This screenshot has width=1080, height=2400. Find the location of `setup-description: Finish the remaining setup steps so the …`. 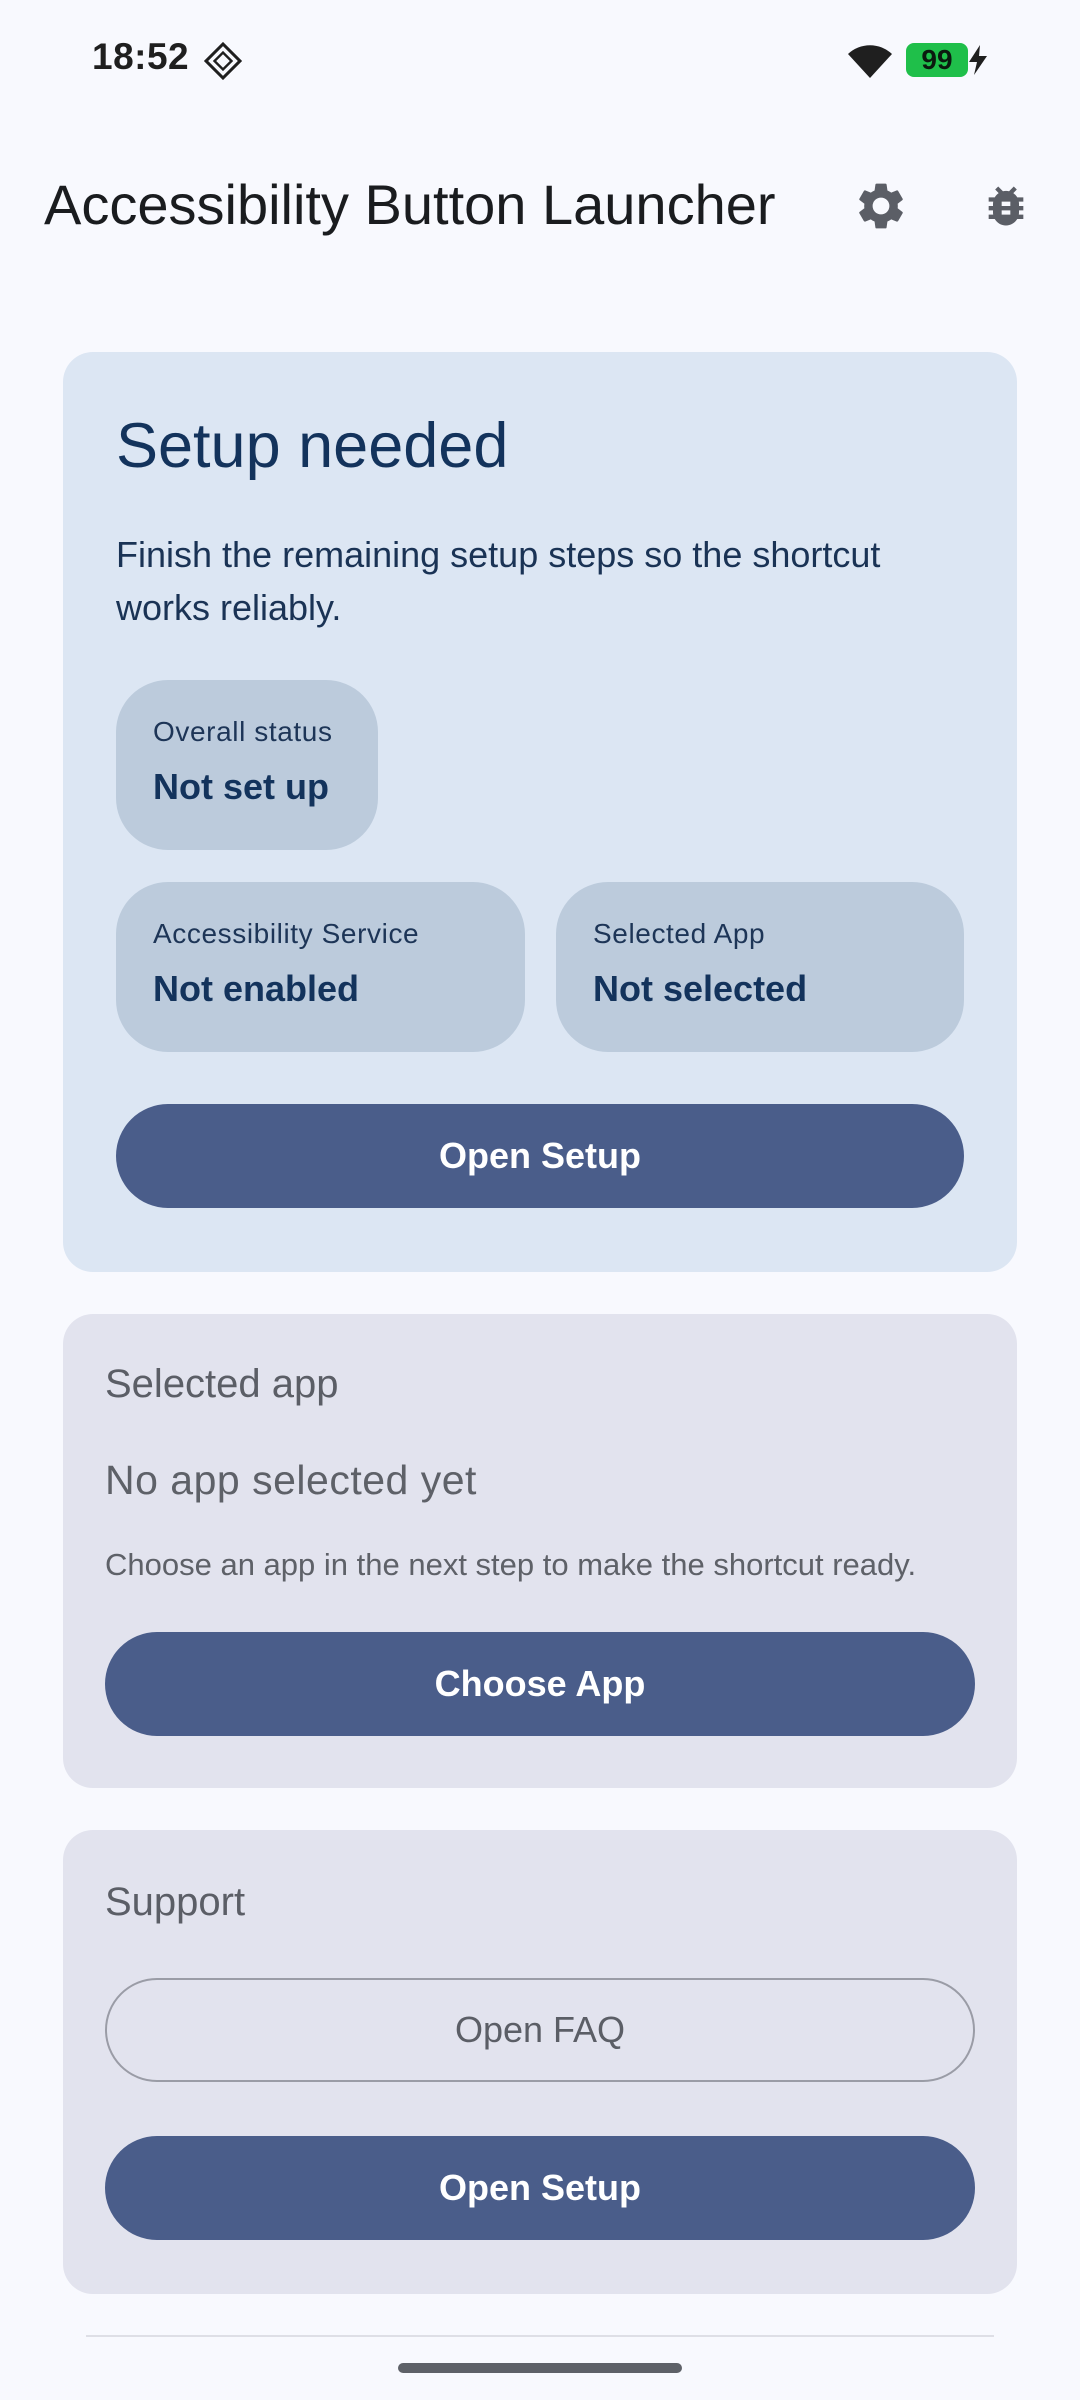

setup-description: Finish the remaining setup steps so the … is located at coordinates (498, 581).